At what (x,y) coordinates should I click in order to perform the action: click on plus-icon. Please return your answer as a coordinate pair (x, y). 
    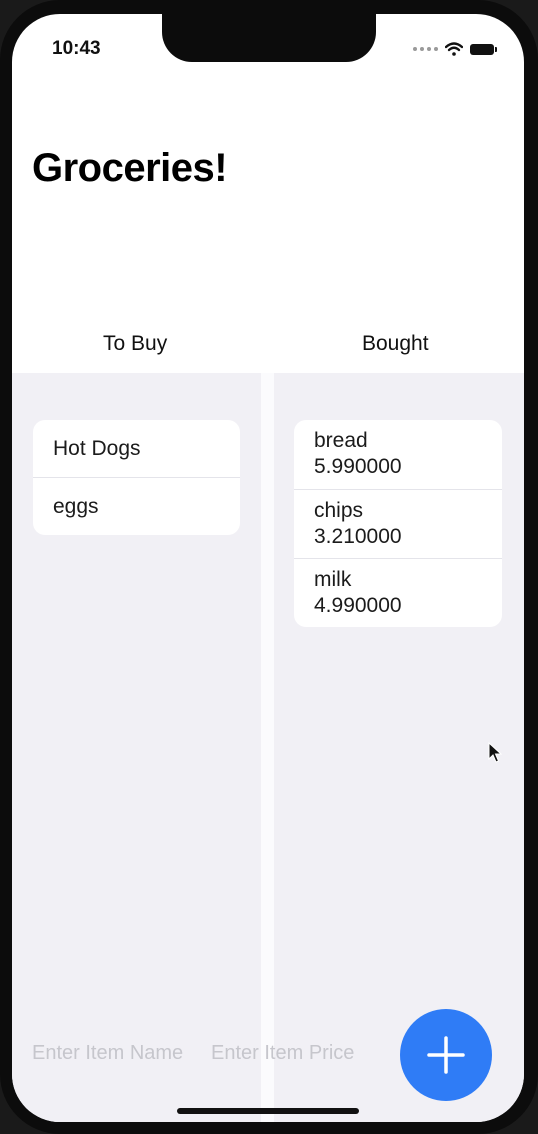
    Looking at the image, I should click on (446, 1055).